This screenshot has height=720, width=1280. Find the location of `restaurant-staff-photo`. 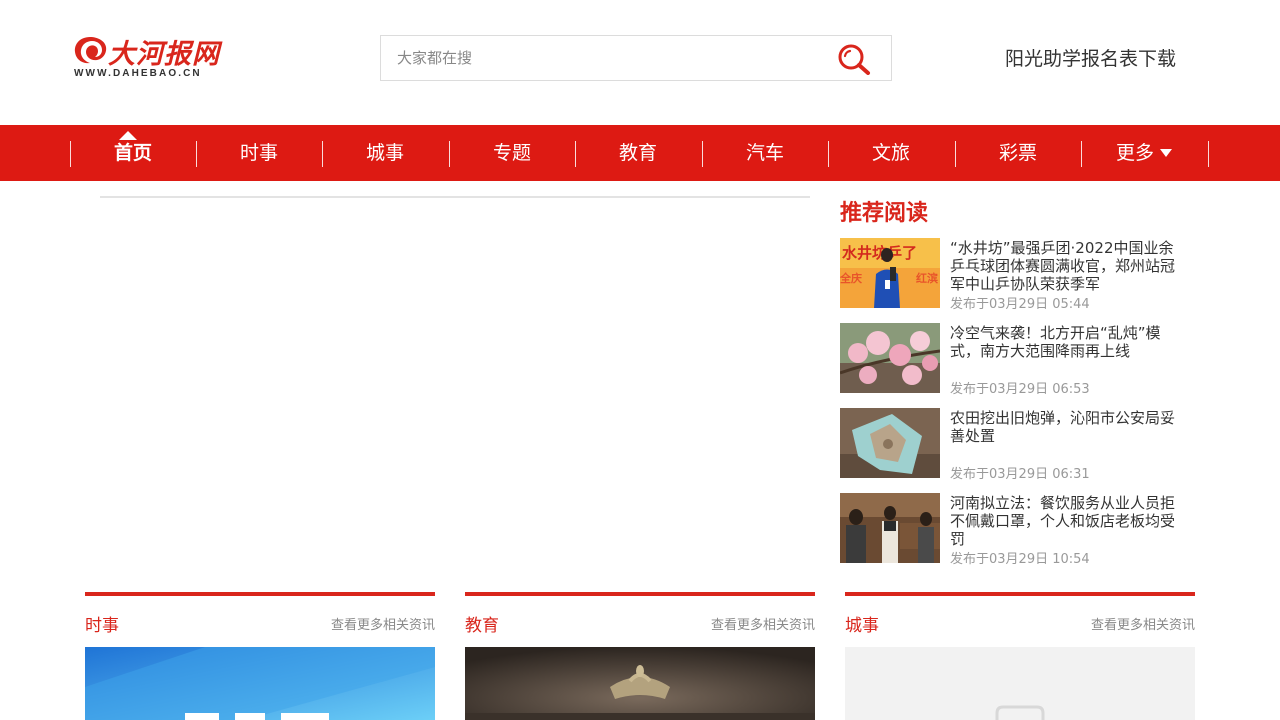

restaurant-staff-photo is located at coordinates (890, 528).